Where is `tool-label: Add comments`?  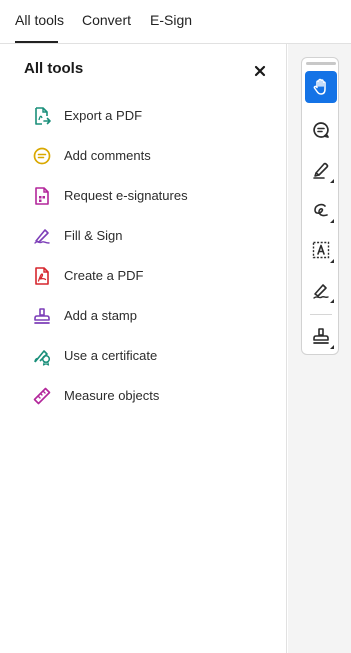
tool-label: Add comments is located at coordinates (107, 155).